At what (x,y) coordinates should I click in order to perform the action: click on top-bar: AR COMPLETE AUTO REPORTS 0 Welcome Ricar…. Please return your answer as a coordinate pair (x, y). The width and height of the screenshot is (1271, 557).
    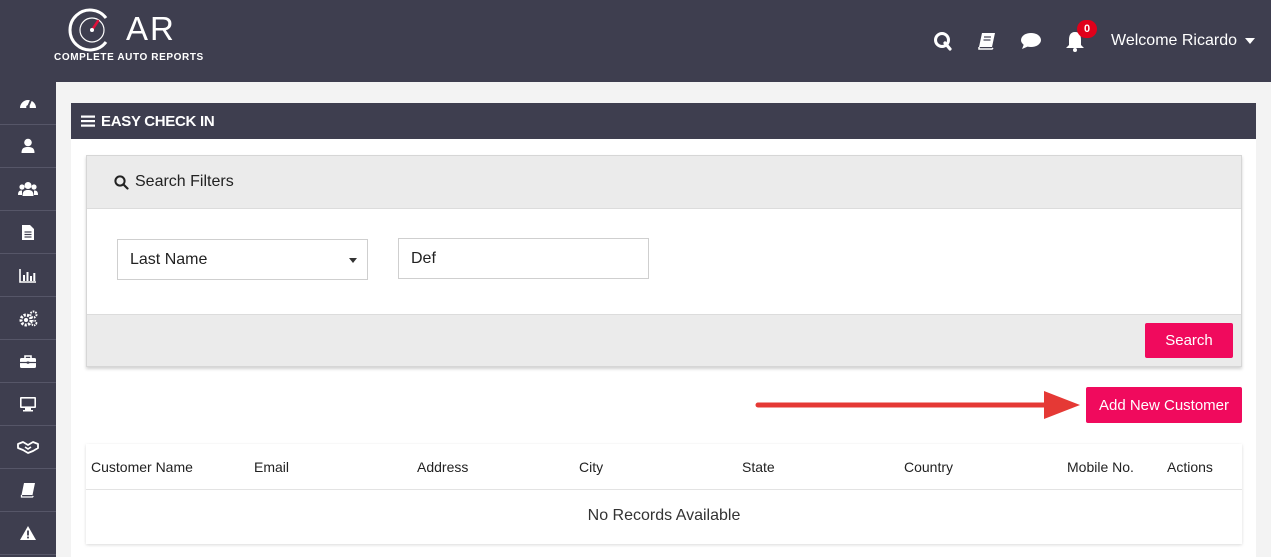
    Looking at the image, I should click on (635, 41).